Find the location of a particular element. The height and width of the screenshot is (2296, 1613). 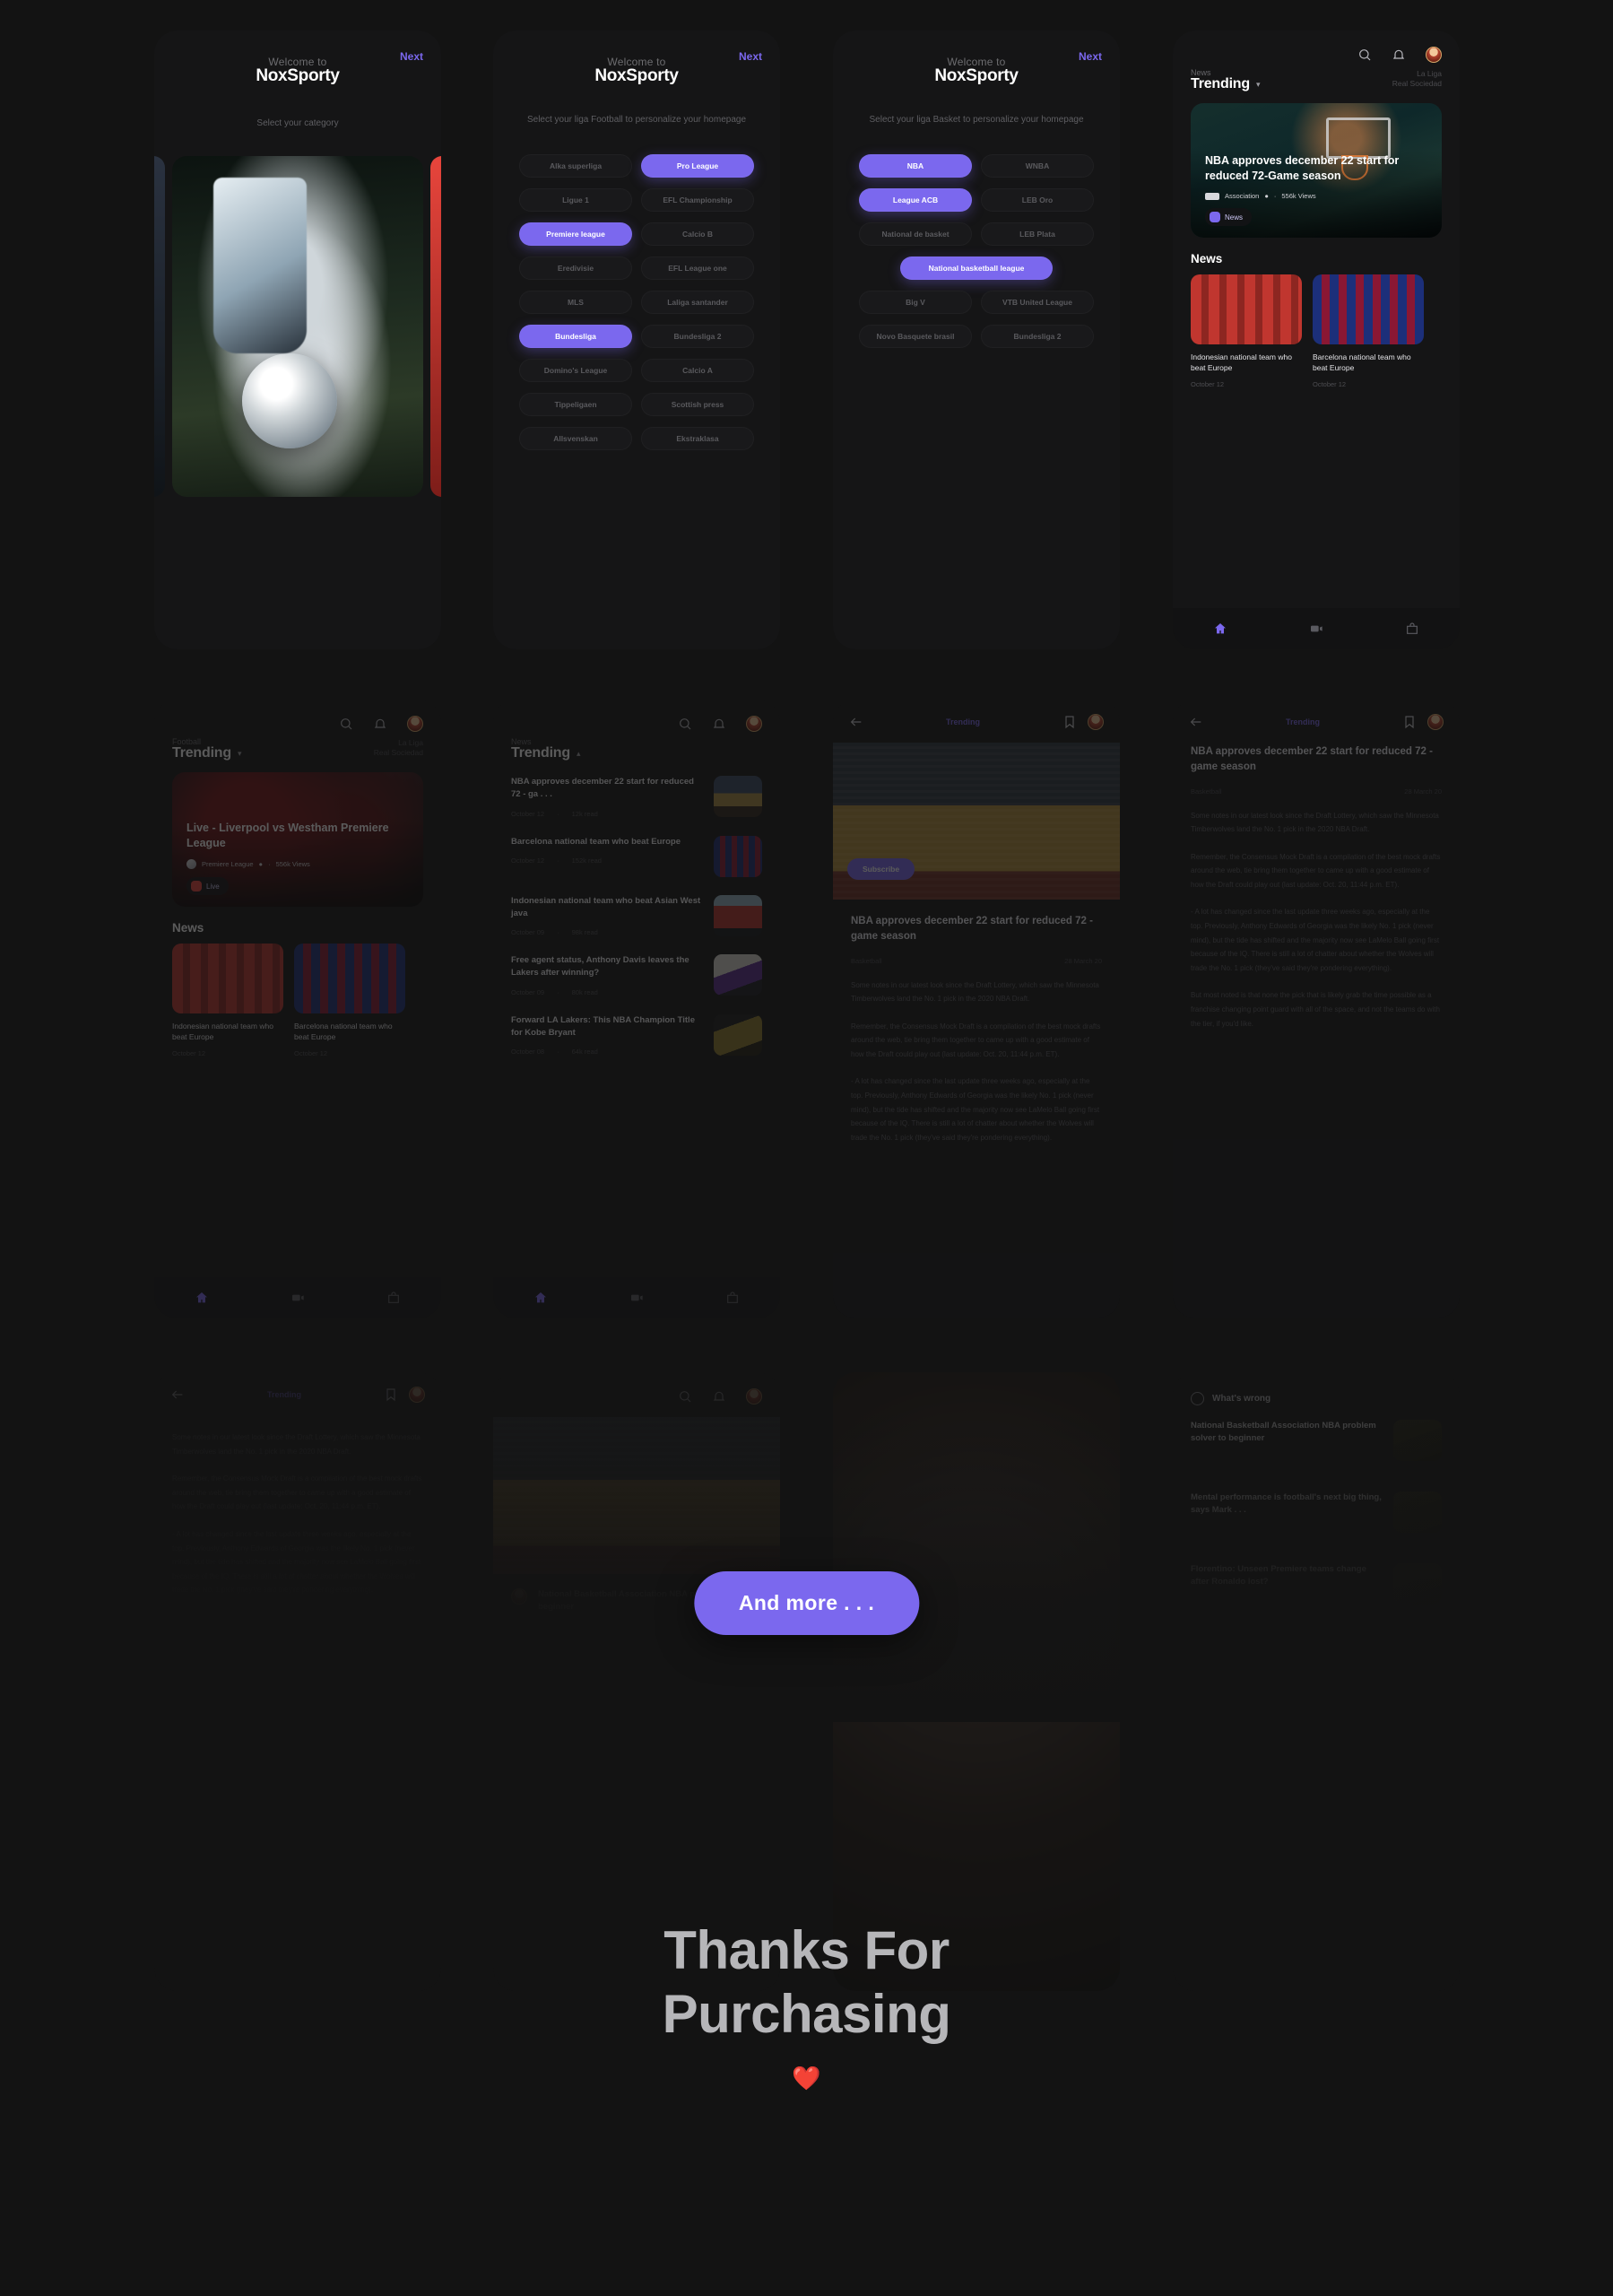

section-title-row: Trending ▴ is located at coordinates (636, 753).